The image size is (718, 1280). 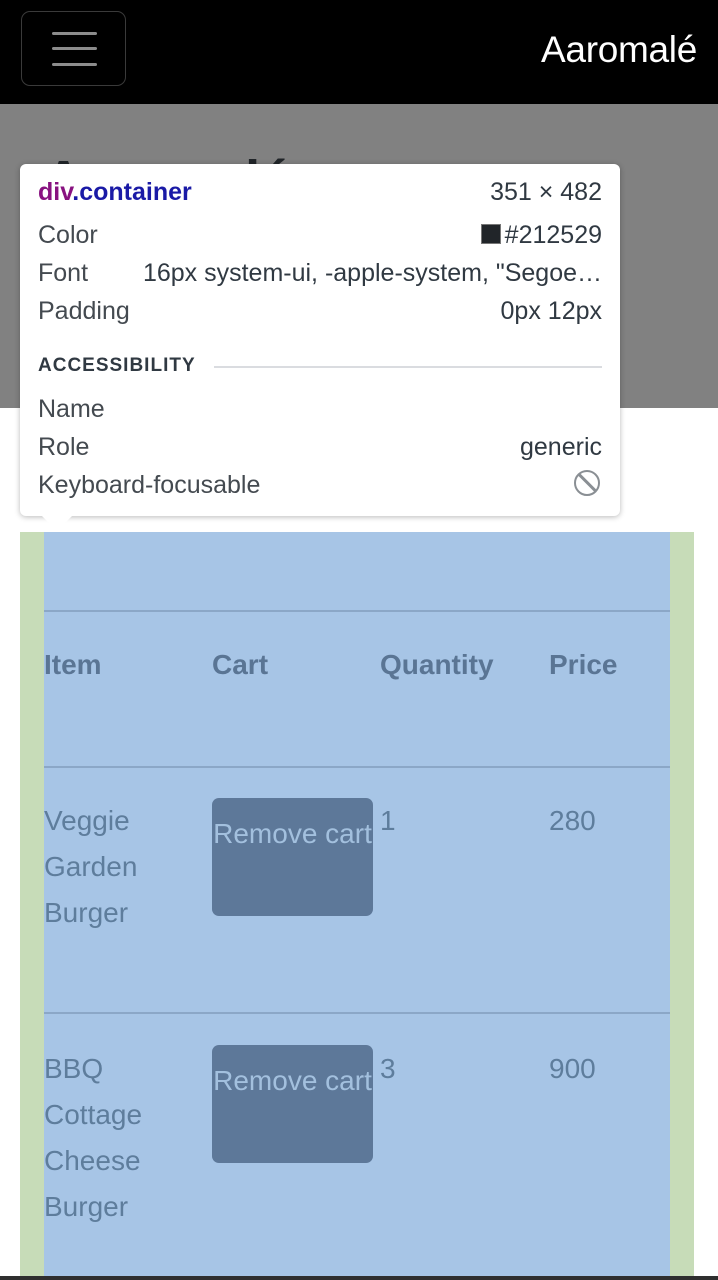 What do you see at coordinates (91, 866) in the screenshot?
I see `row-1-item: Veggie Garden Burger` at bounding box center [91, 866].